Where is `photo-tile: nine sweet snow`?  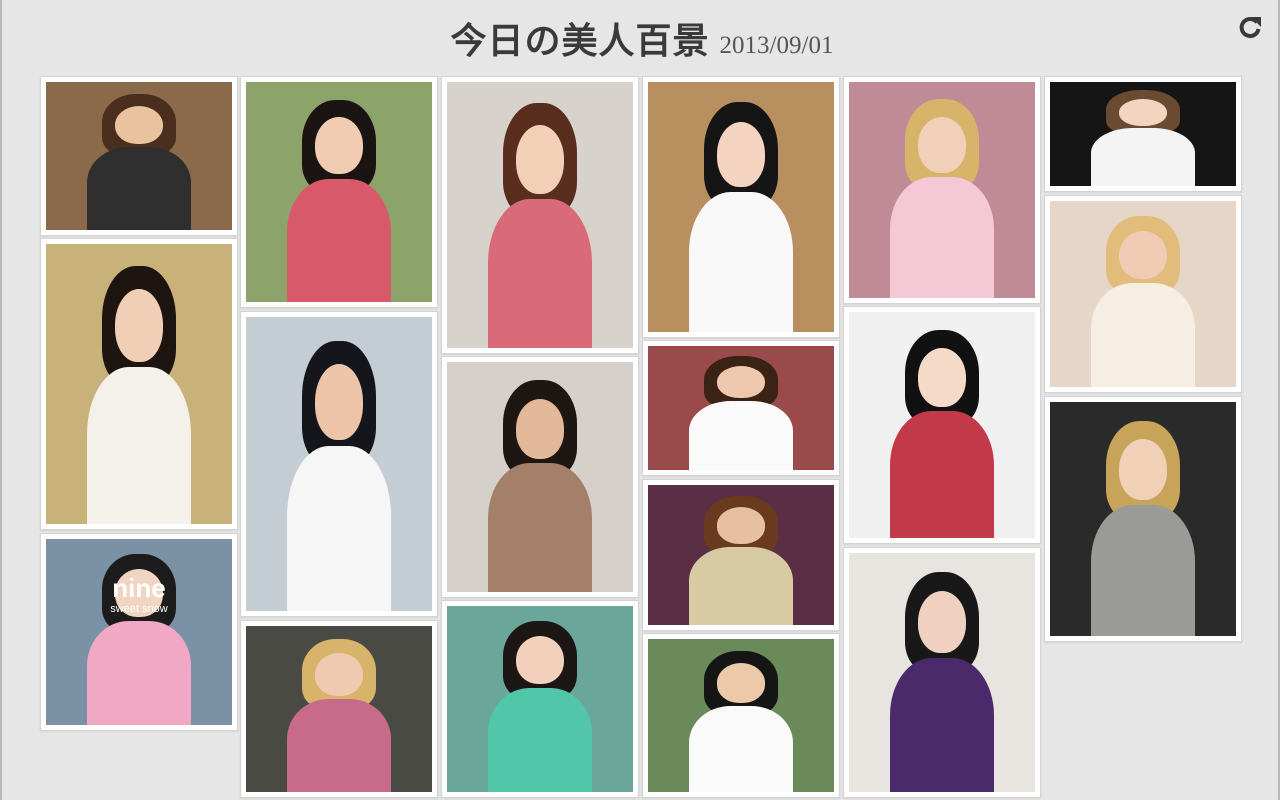 photo-tile: nine sweet snow is located at coordinates (139, 632).